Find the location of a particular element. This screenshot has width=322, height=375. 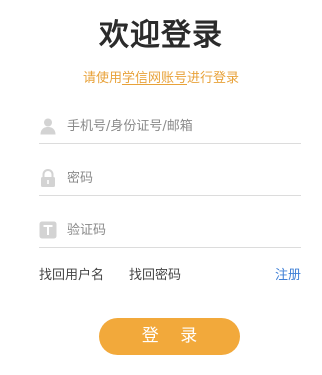

user-icon is located at coordinates (48, 126).